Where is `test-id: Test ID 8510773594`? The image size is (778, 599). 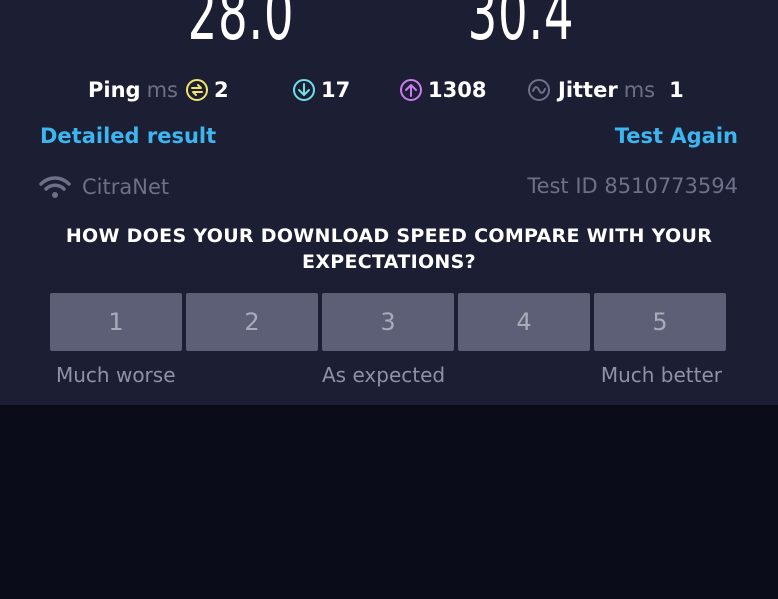 test-id: Test ID 8510773594 is located at coordinates (632, 186).